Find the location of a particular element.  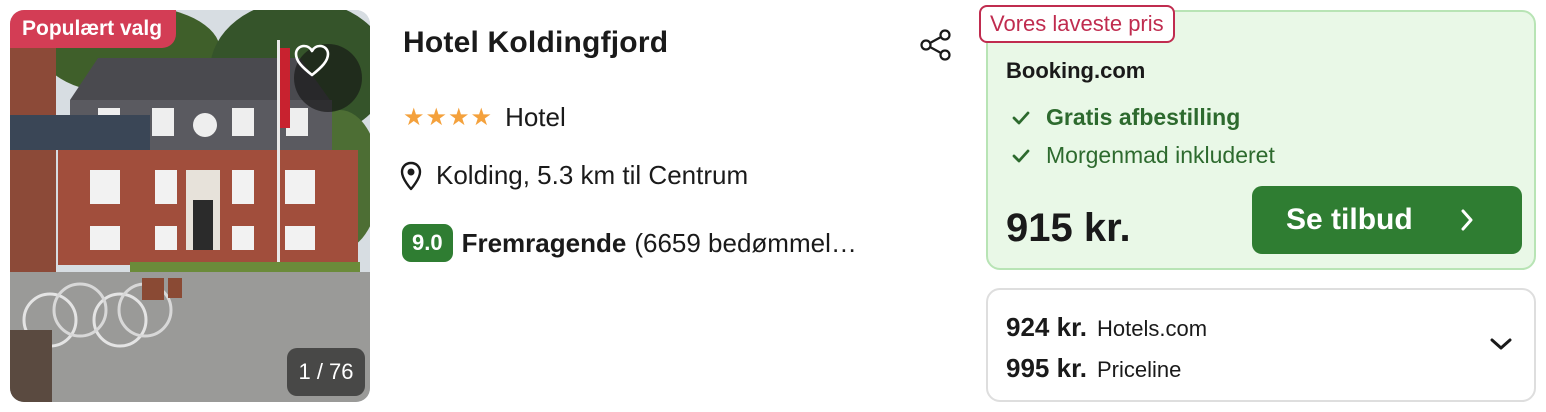

hotel-class-row: ★★★★ Hotel is located at coordinates (484, 117).